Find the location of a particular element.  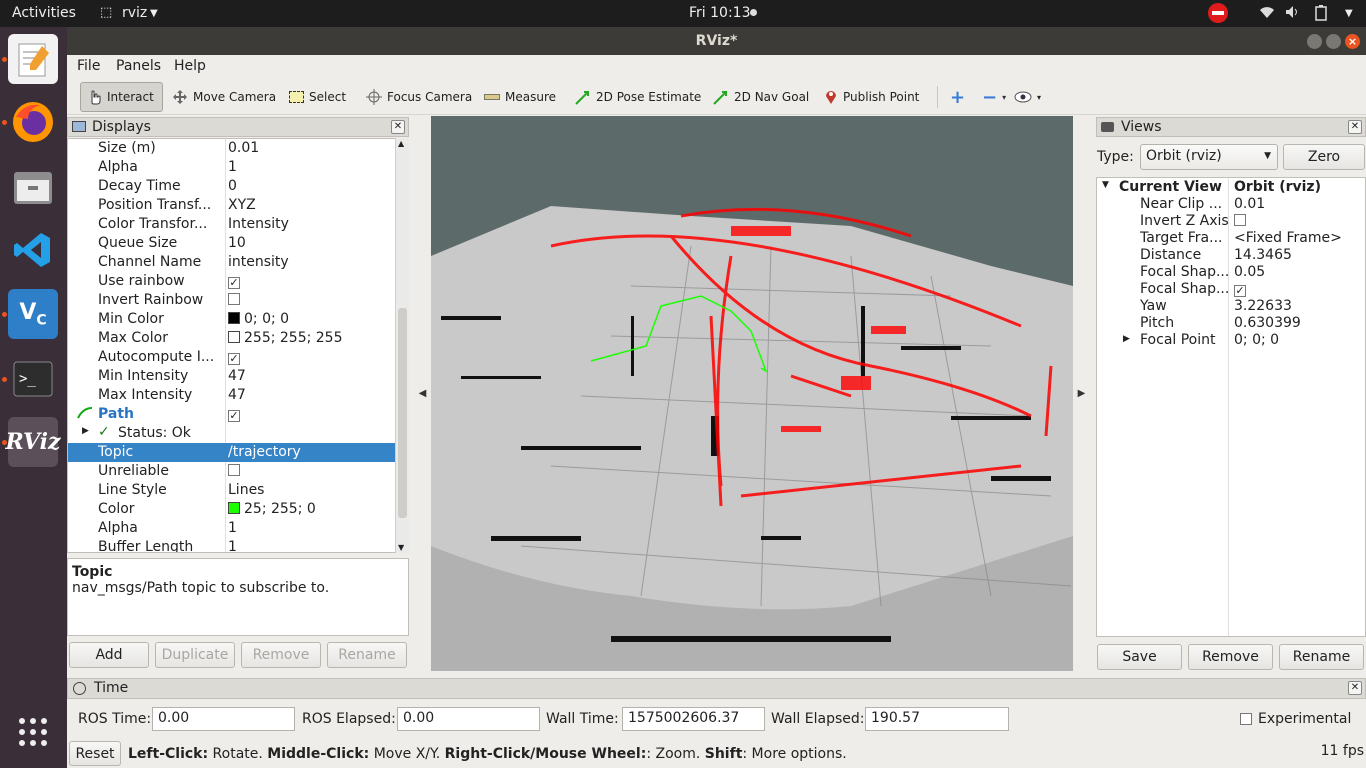

interact-tool-button: Interact is located at coordinates (121, 97).